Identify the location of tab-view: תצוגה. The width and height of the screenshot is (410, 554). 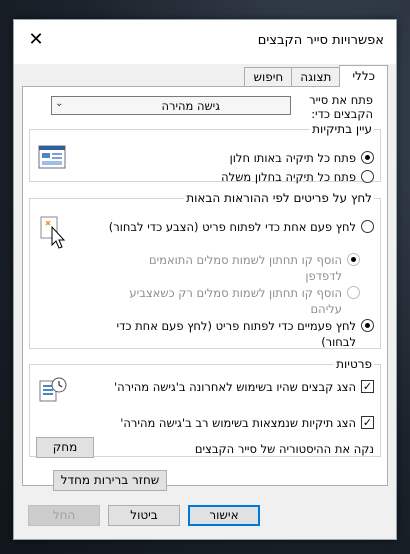
(316, 77).